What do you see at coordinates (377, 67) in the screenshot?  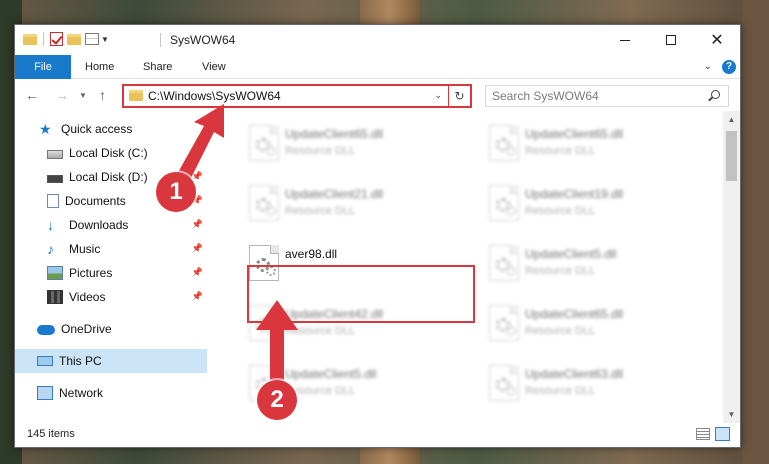 I see `ribbon: File Home Share View ⌄ ?` at bounding box center [377, 67].